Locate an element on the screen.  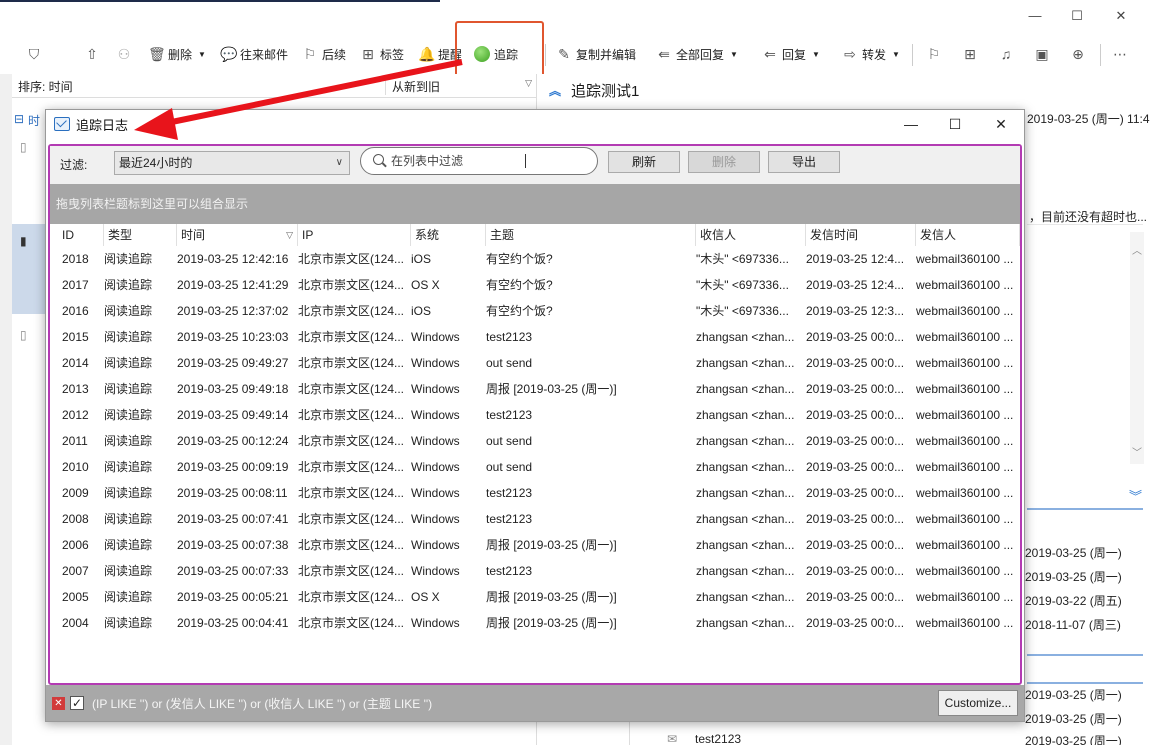
header-col-time: 时间 ▽ is located at coordinates (237, 235).